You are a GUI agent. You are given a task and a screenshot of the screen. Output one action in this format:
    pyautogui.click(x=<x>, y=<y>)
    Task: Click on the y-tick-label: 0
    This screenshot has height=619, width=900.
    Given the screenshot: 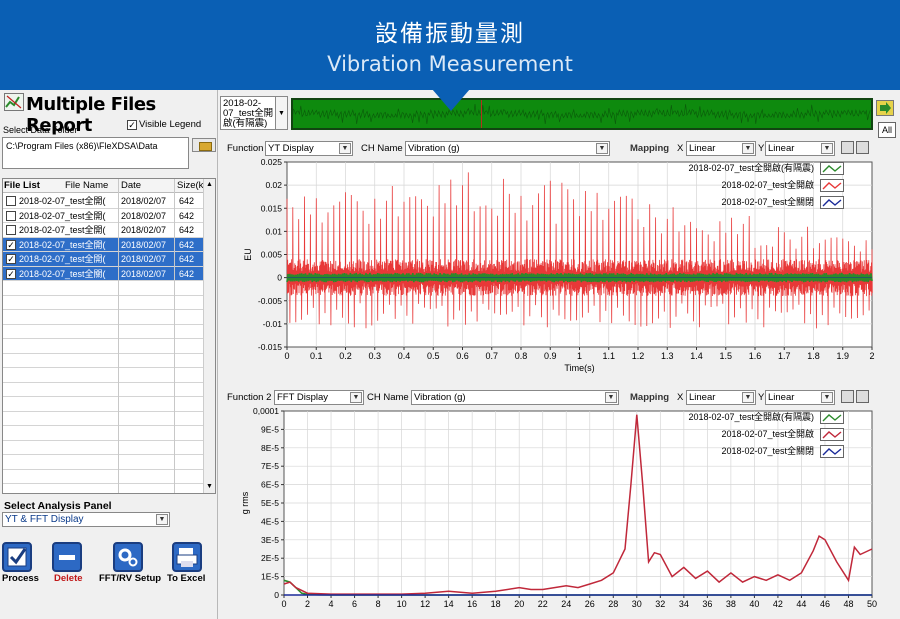 What is the action you would take?
    pyautogui.click(x=279, y=278)
    